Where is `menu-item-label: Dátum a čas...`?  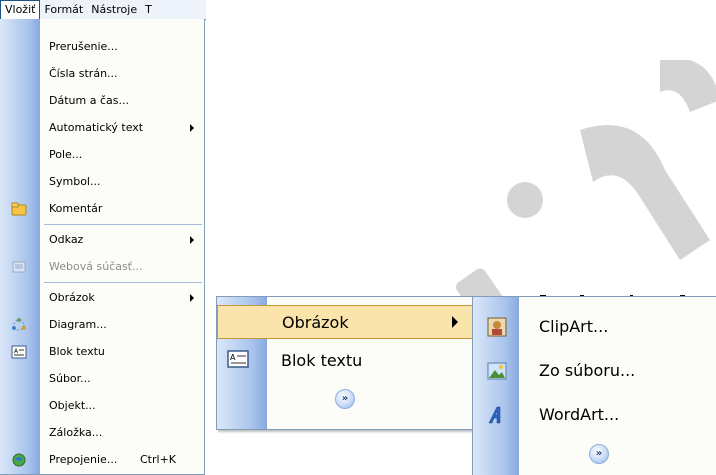 menu-item-label: Dátum a čas... is located at coordinates (89, 100).